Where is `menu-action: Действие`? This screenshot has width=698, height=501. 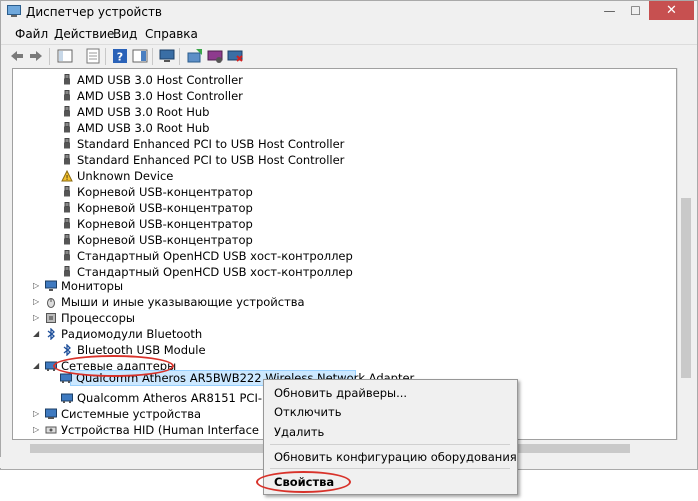
menu-action: Действие is located at coordinates (84, 34).